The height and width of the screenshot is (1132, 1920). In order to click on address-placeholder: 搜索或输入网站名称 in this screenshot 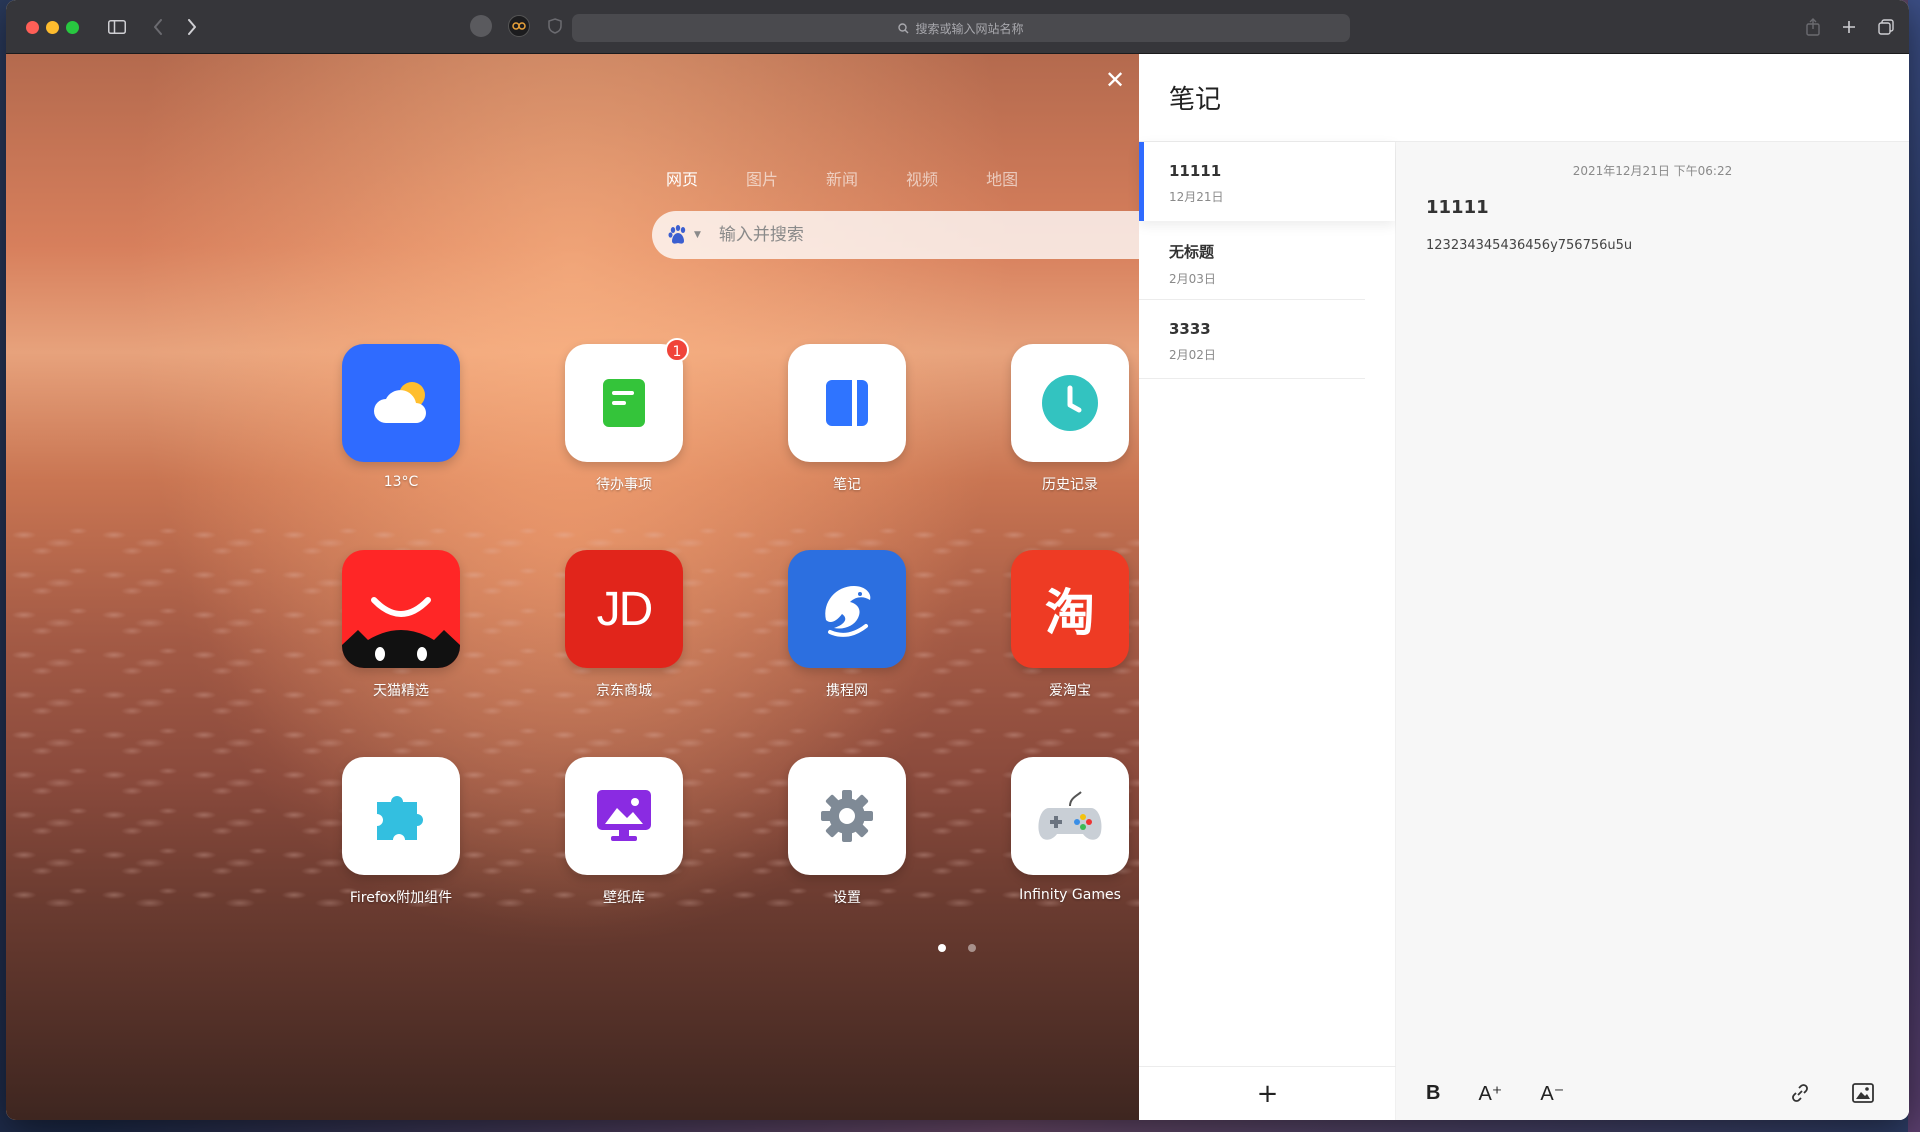, I will do `click(969, 28)`.